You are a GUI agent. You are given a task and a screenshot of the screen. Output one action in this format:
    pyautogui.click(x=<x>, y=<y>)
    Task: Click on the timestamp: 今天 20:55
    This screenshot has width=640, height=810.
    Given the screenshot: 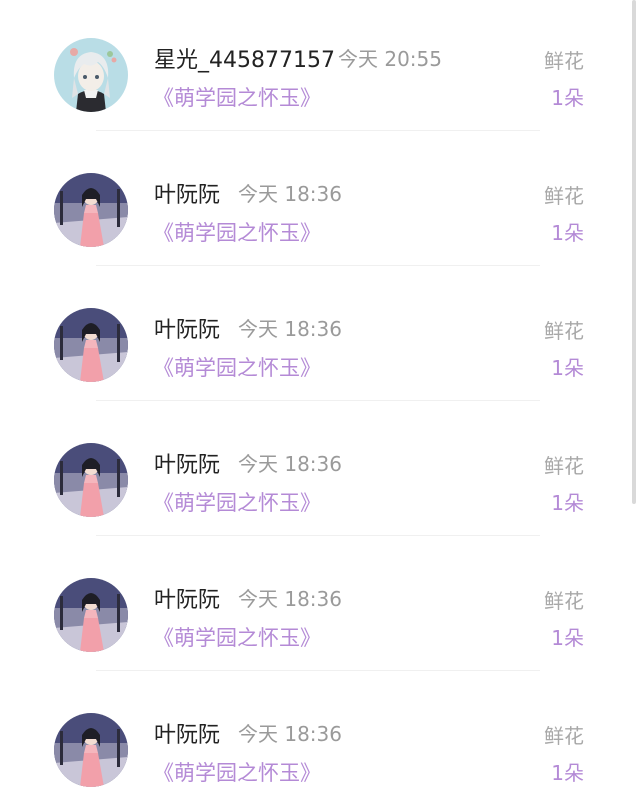 What is the action you would take?
    pyautogui.click(x=390, y=59)
    